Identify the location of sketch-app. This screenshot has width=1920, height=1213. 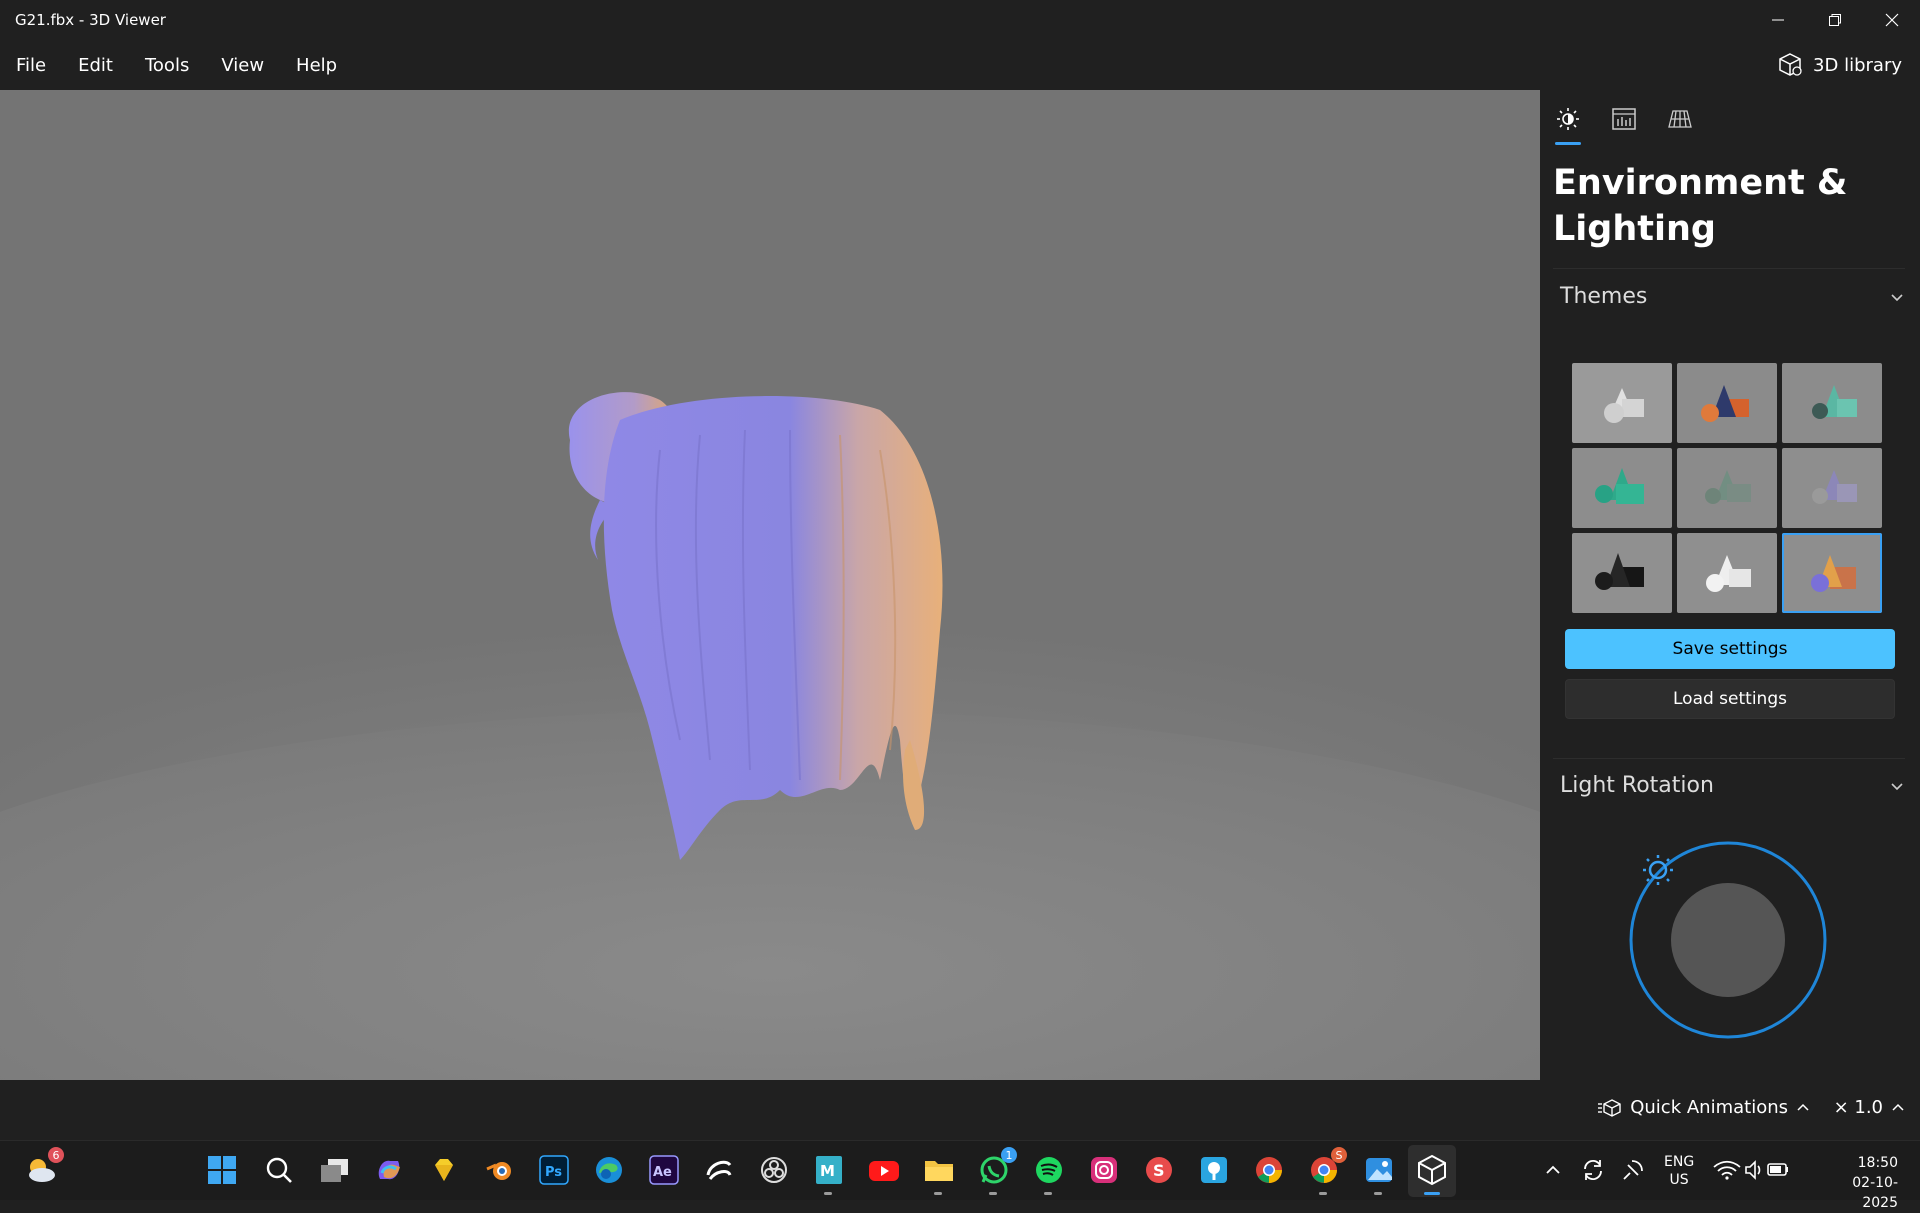
(444, 1170).